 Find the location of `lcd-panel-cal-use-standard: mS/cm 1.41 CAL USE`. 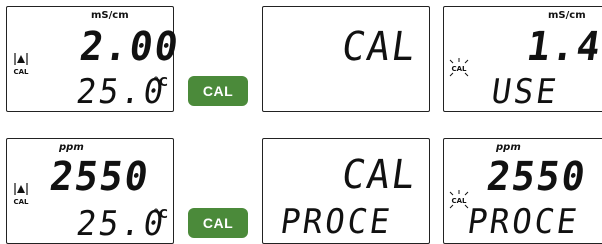

lcd-panel-cal-use-standard: mS/cm 1.41 CAL USE is located at coordinates (522, 59).